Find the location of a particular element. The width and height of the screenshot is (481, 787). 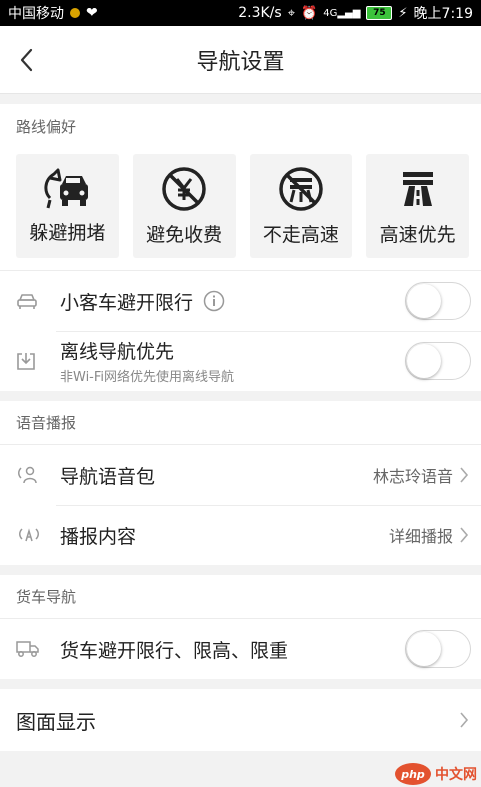

highway-first-icon is located at coordinates (417, 188).